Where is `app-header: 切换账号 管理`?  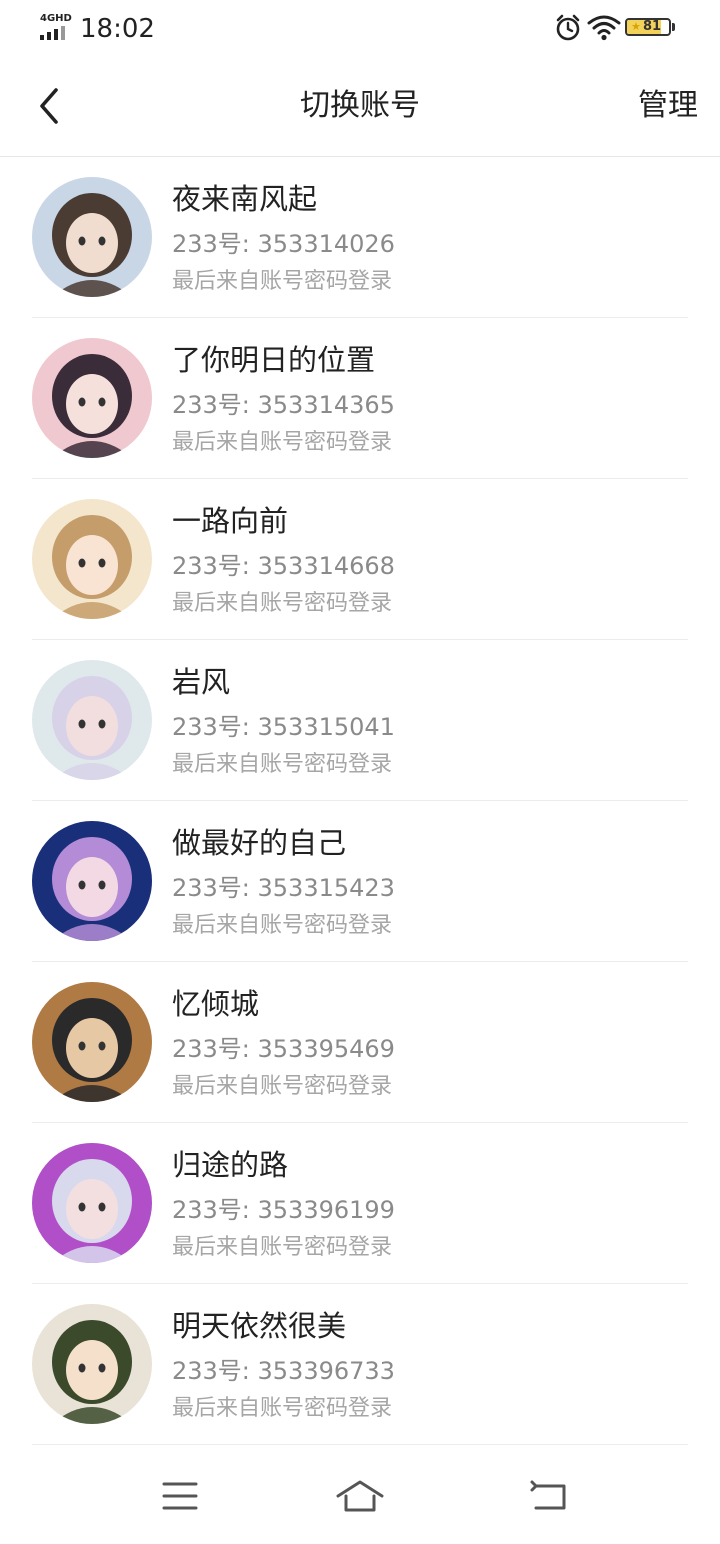 app-header: 切换账号 管理 is located at coordinates (360, 107).